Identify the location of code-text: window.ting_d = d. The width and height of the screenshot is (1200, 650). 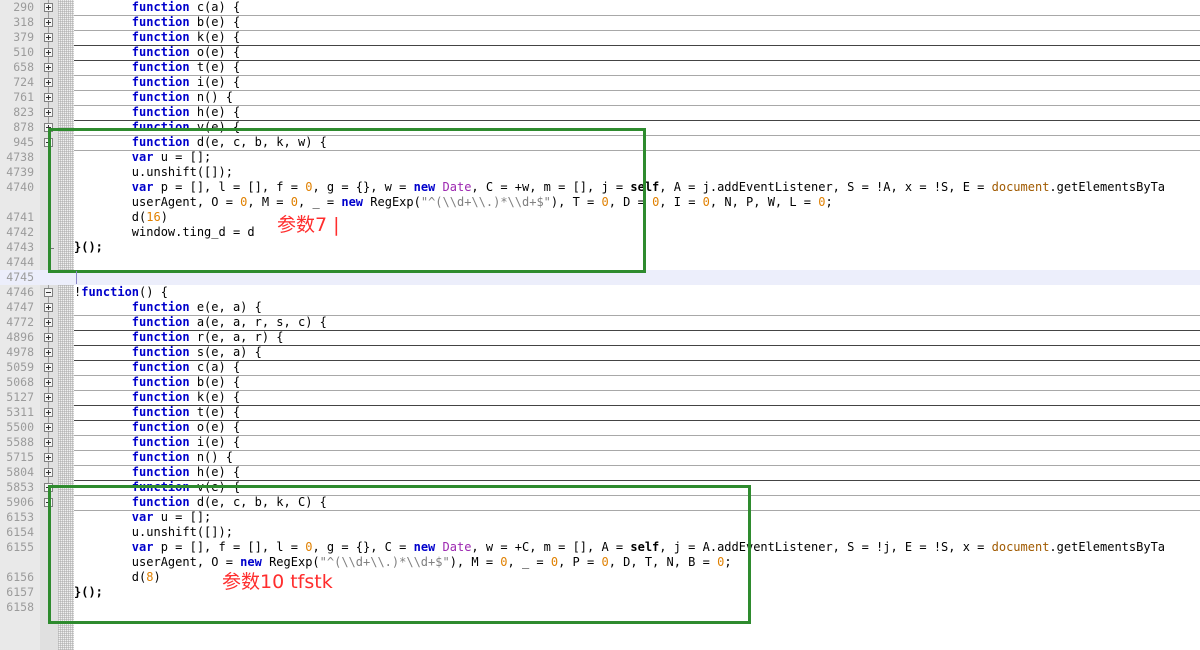
(637, 232).